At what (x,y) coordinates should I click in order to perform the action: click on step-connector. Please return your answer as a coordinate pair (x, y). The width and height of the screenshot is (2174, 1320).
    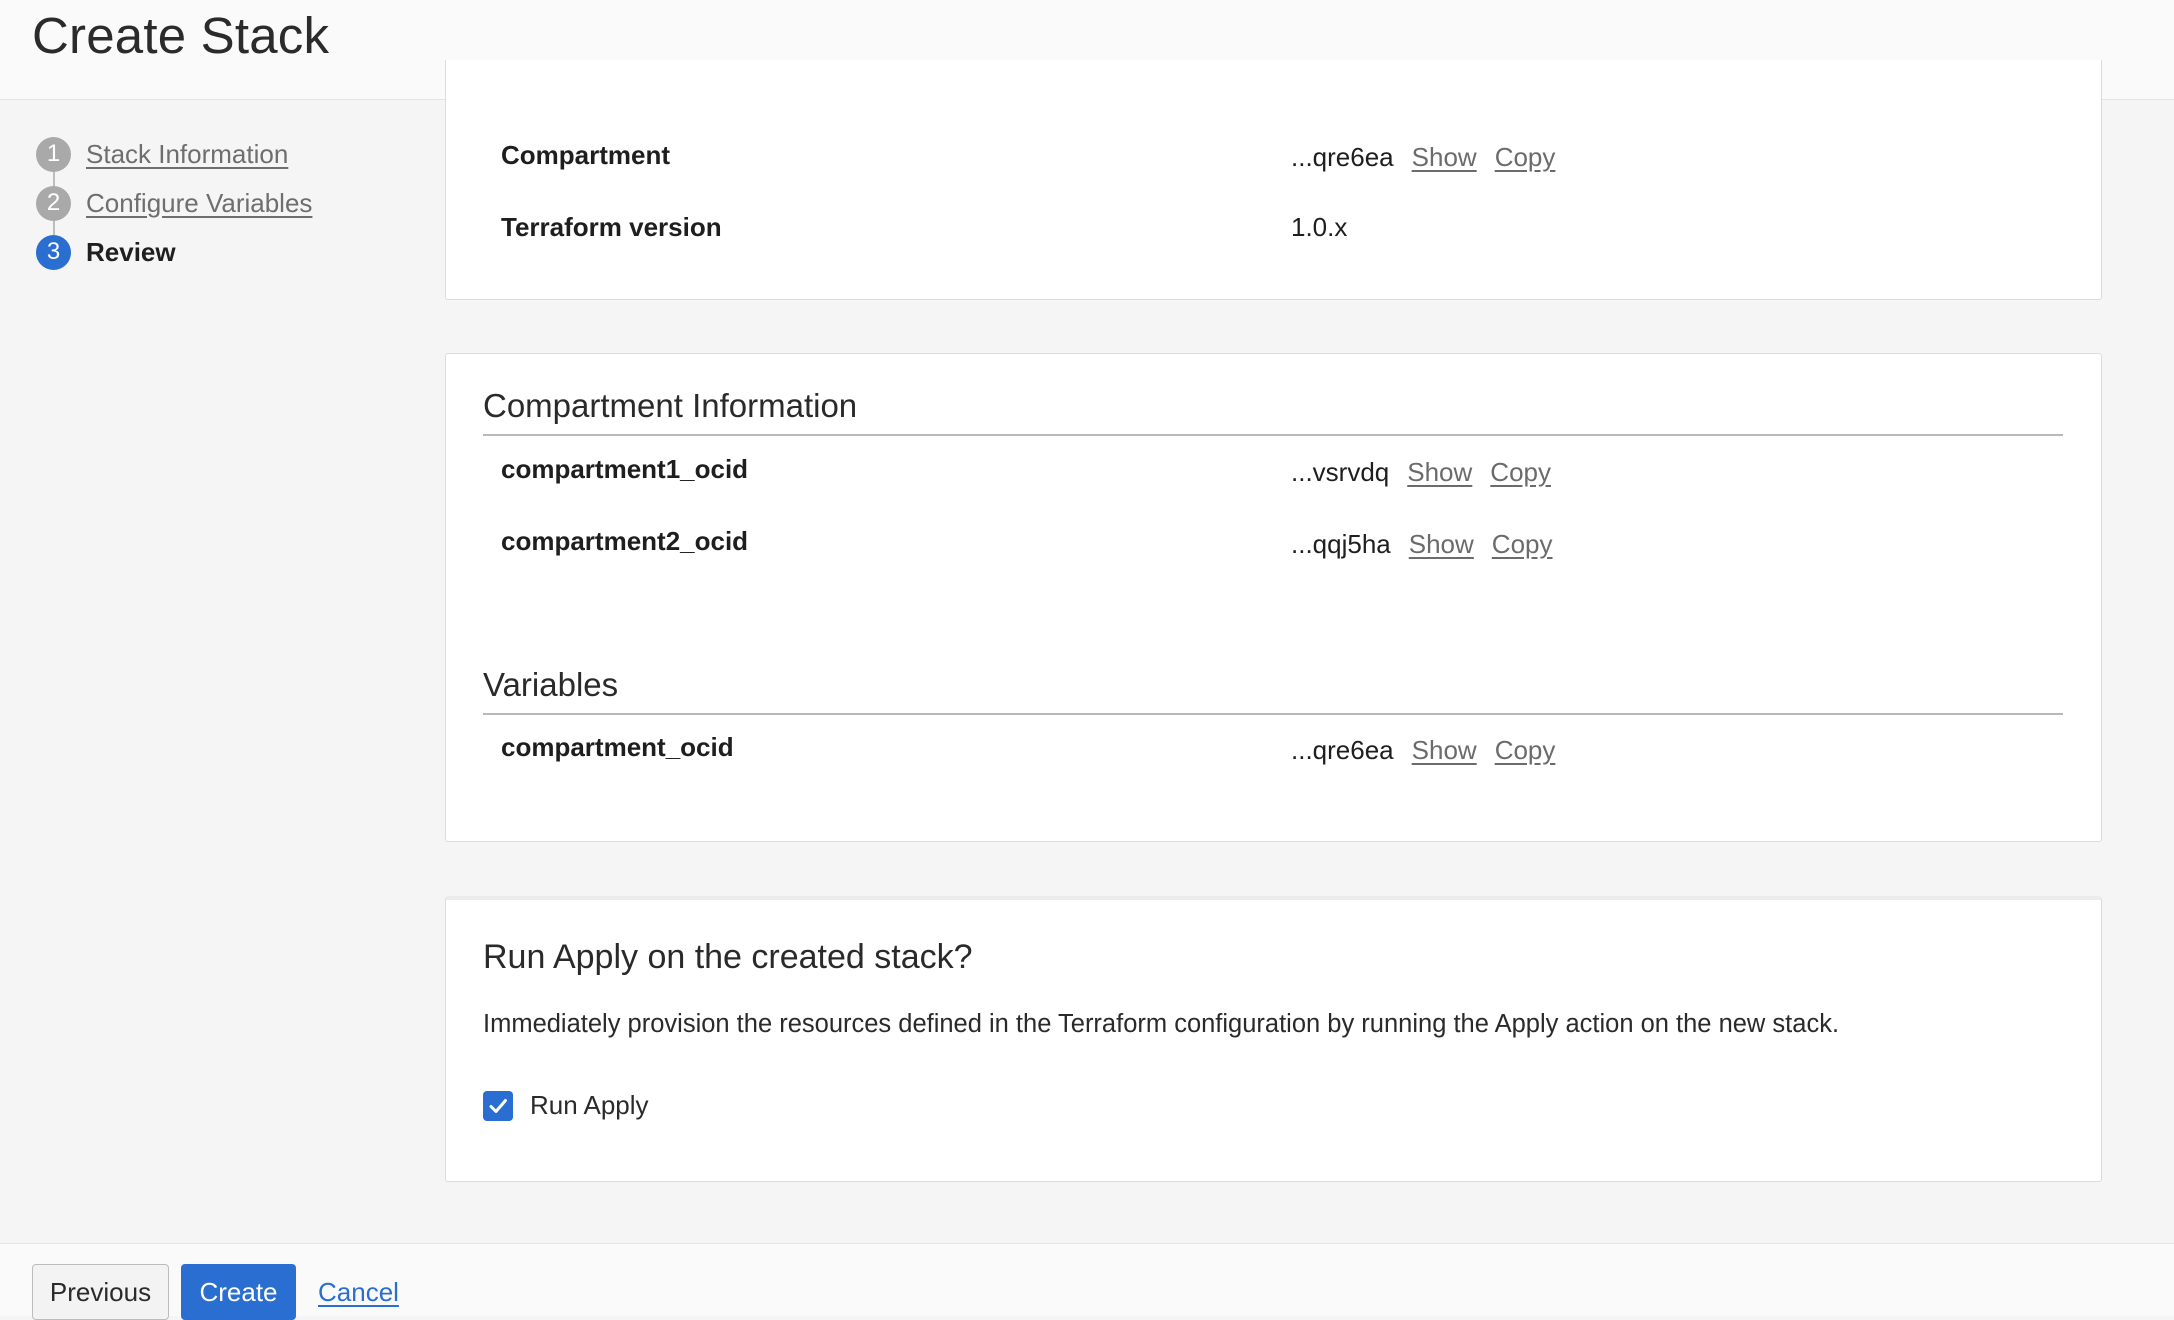
    Looking at the image, I should click on (54, 227).